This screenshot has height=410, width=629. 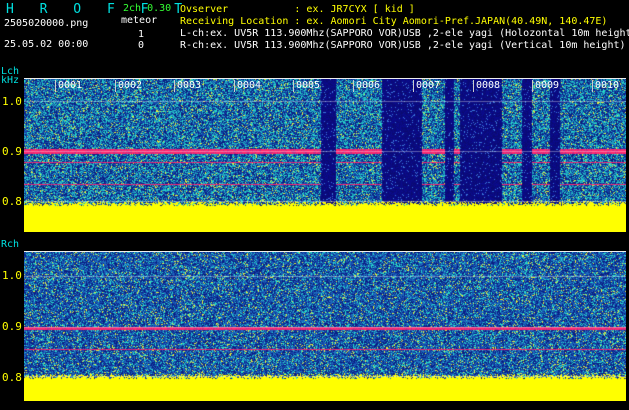 I want to click on observer-line: Ovserver : ex. JR7CYX [ kid ], so click(x=297, y=9).